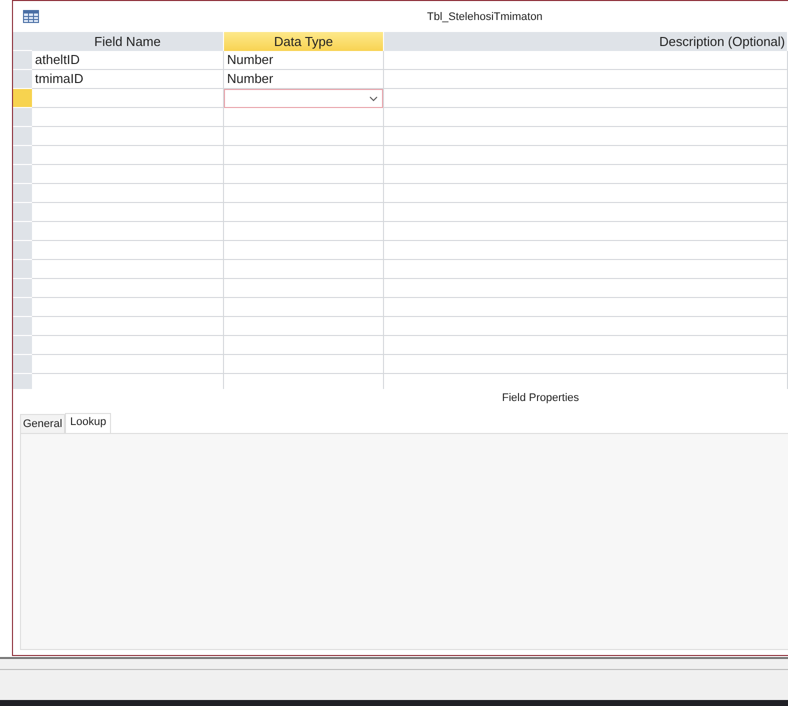  What do you see at coordinates (22, 41) in the screenshot?
I see `select-all-corner` at bounding box center [22, 41].